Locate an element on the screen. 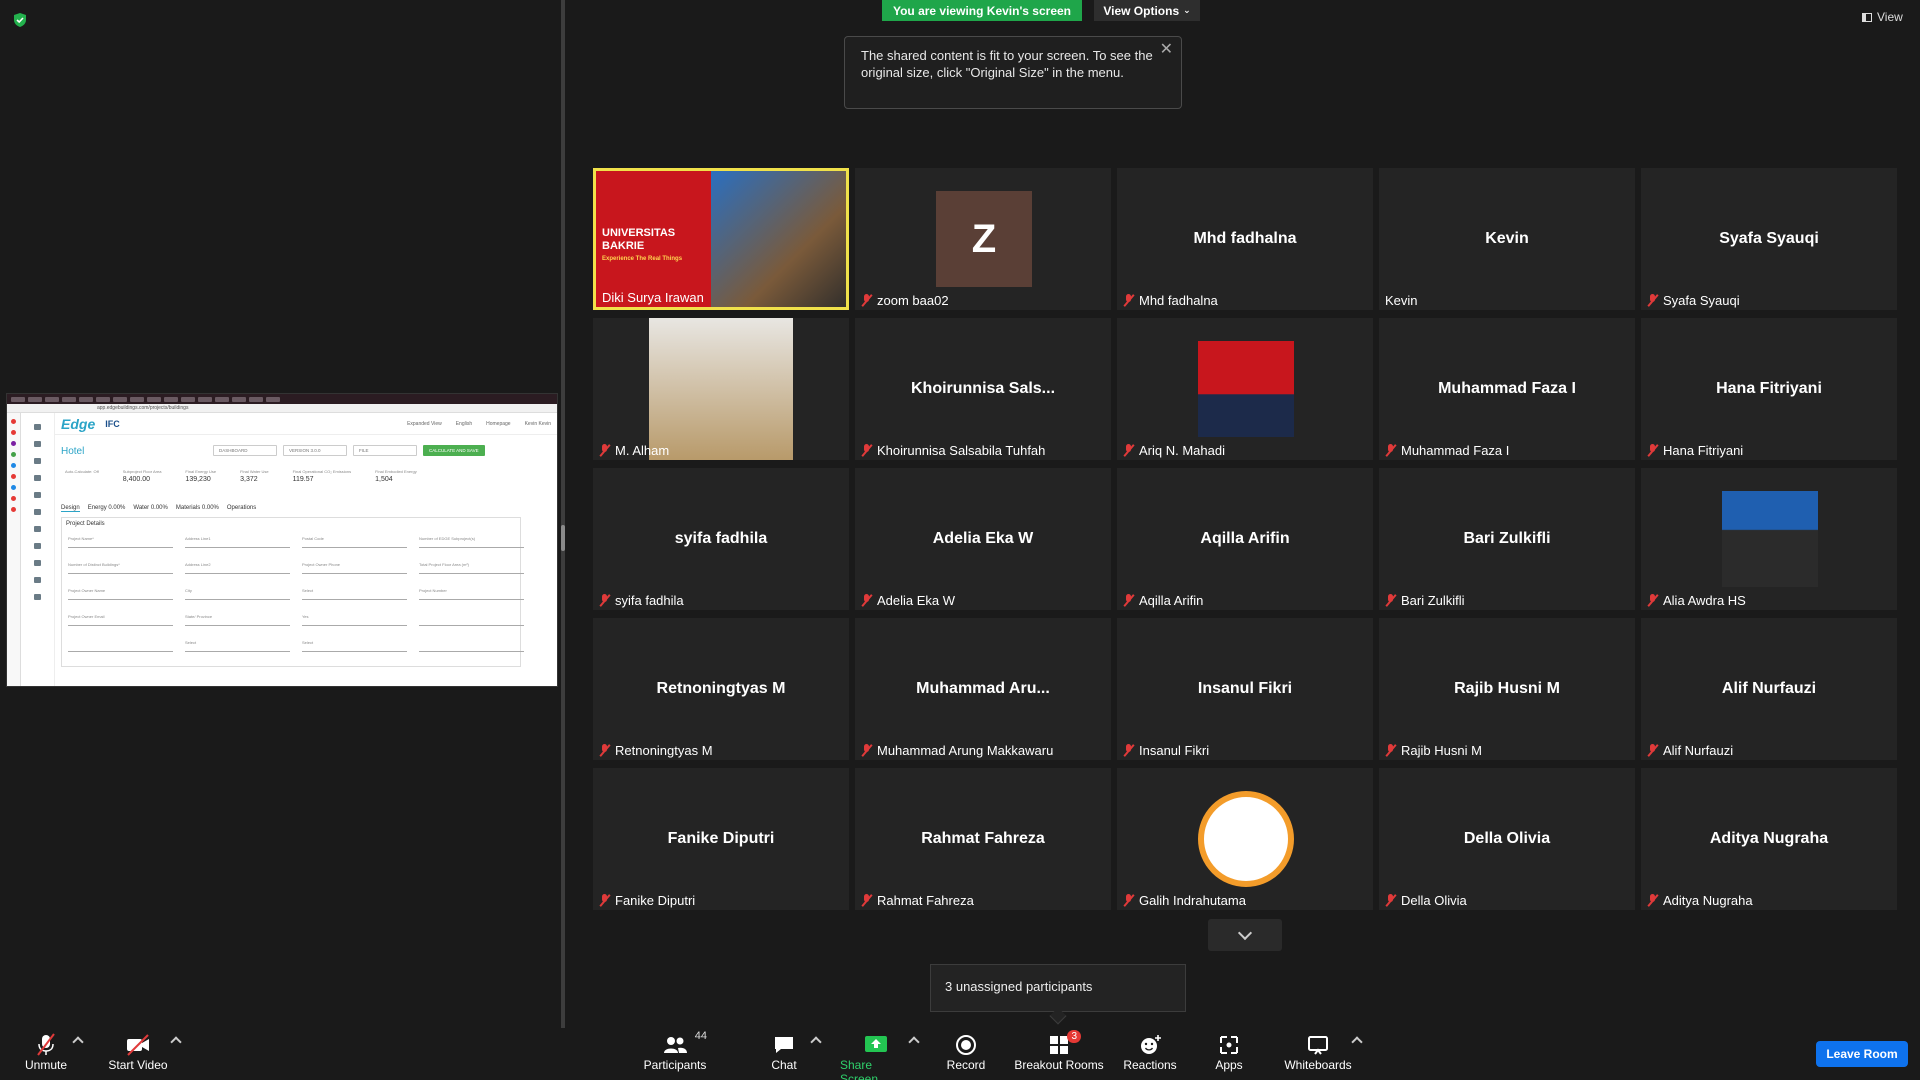  share-screen-icon is located at coordinates (876, 1044).